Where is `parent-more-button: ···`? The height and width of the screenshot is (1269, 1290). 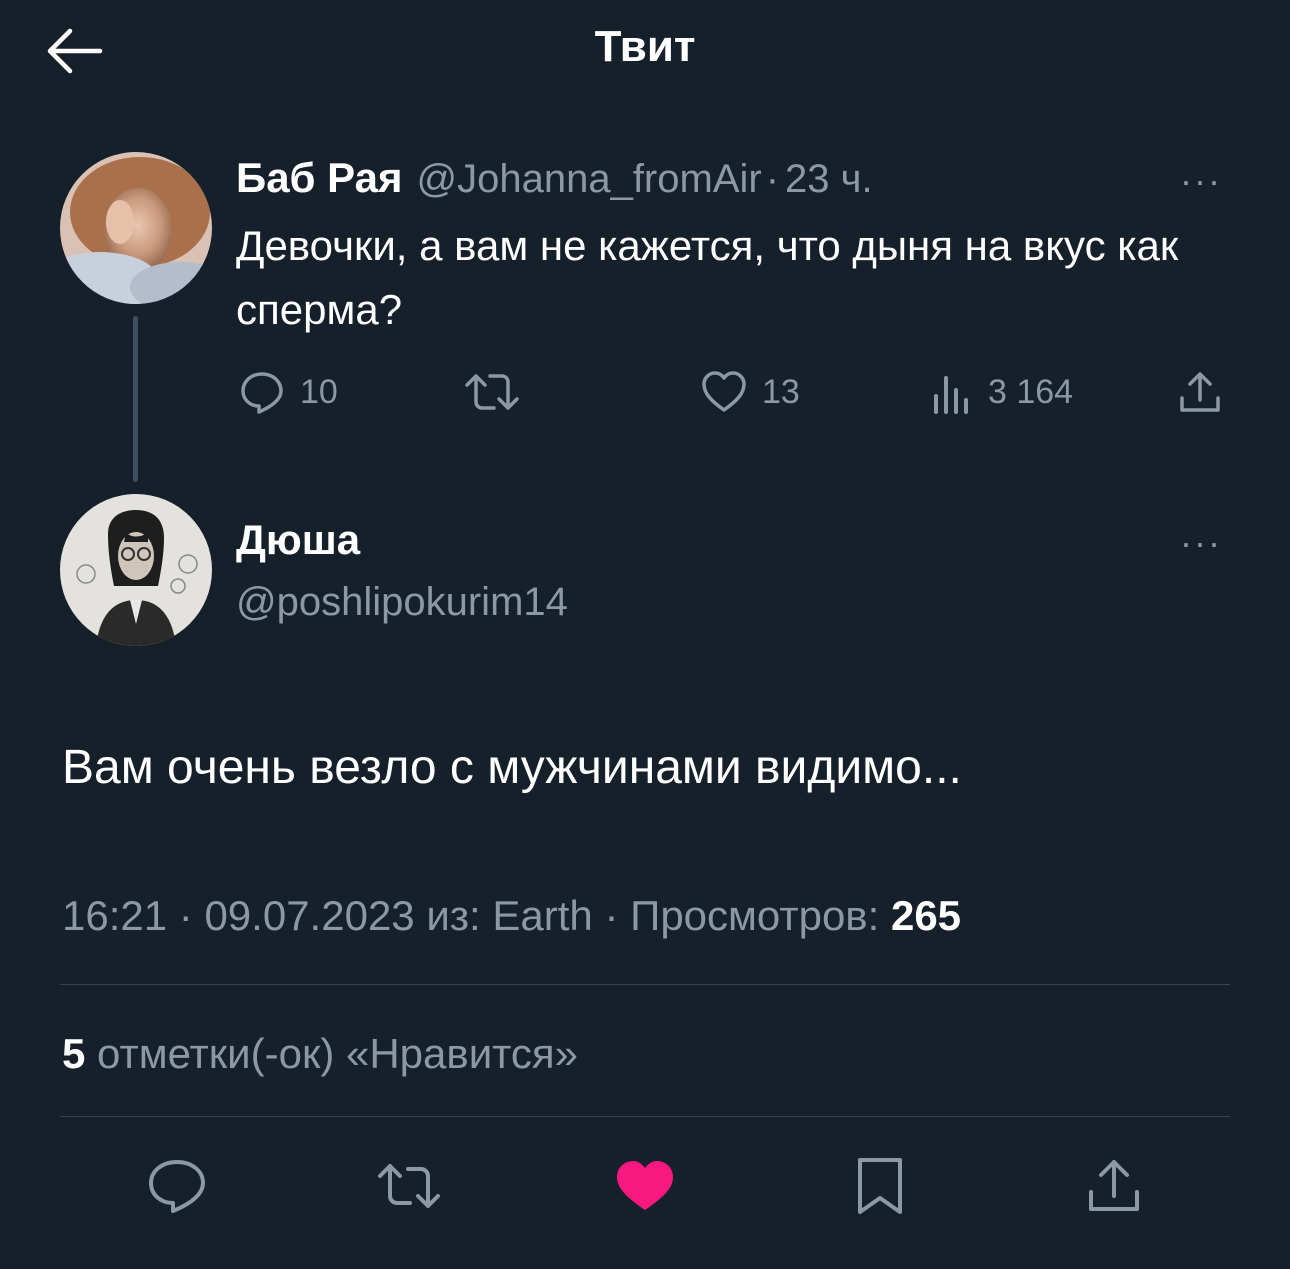
parent-more-button: ··· is located at coordinates (1201, 181).